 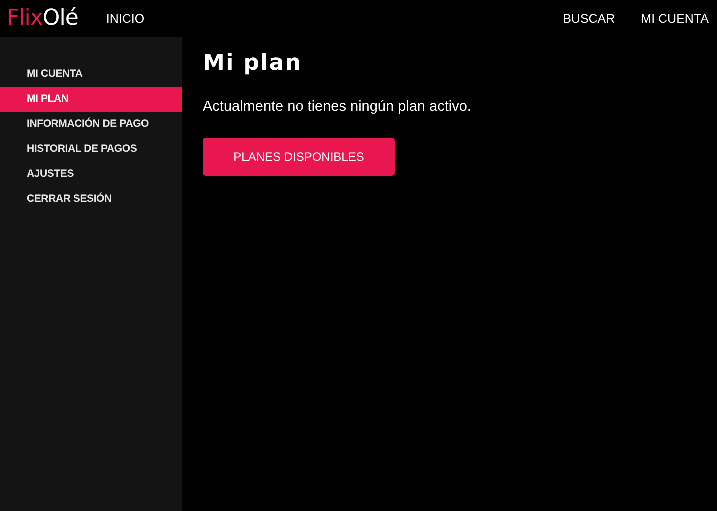 What do you see at coordinates (91, 149) in the screenshot?
I see `sidebar-item: HISTORIAL DE PAGOS` at bounding box center [91, 149].